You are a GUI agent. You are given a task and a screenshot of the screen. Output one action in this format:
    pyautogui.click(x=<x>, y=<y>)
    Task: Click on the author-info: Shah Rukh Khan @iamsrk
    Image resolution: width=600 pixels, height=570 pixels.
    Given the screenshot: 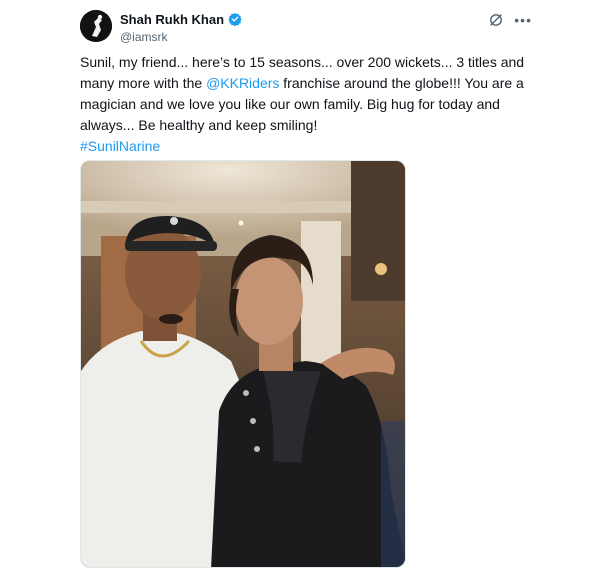 What is the action you would take?
    pyautogui.click(x=181, y=27)
    